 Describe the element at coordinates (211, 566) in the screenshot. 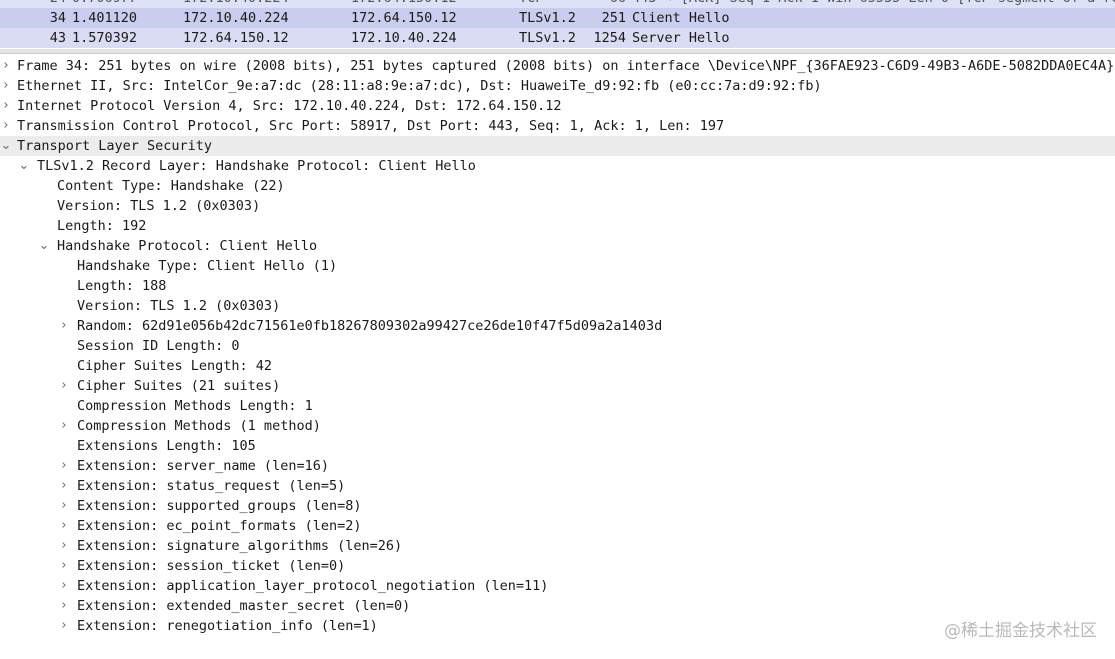

I see `tree-item-label: Extension: session_ticket (len=0)` at that location.